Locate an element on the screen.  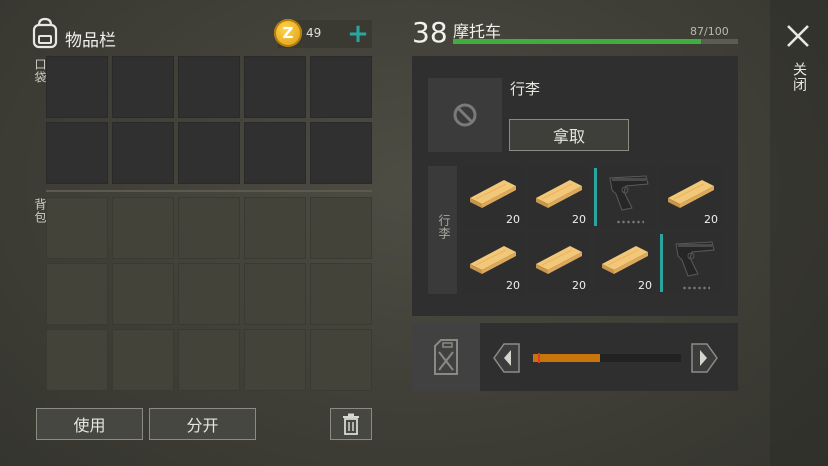
split-button: 分开 is located at coordinates (202, 424).